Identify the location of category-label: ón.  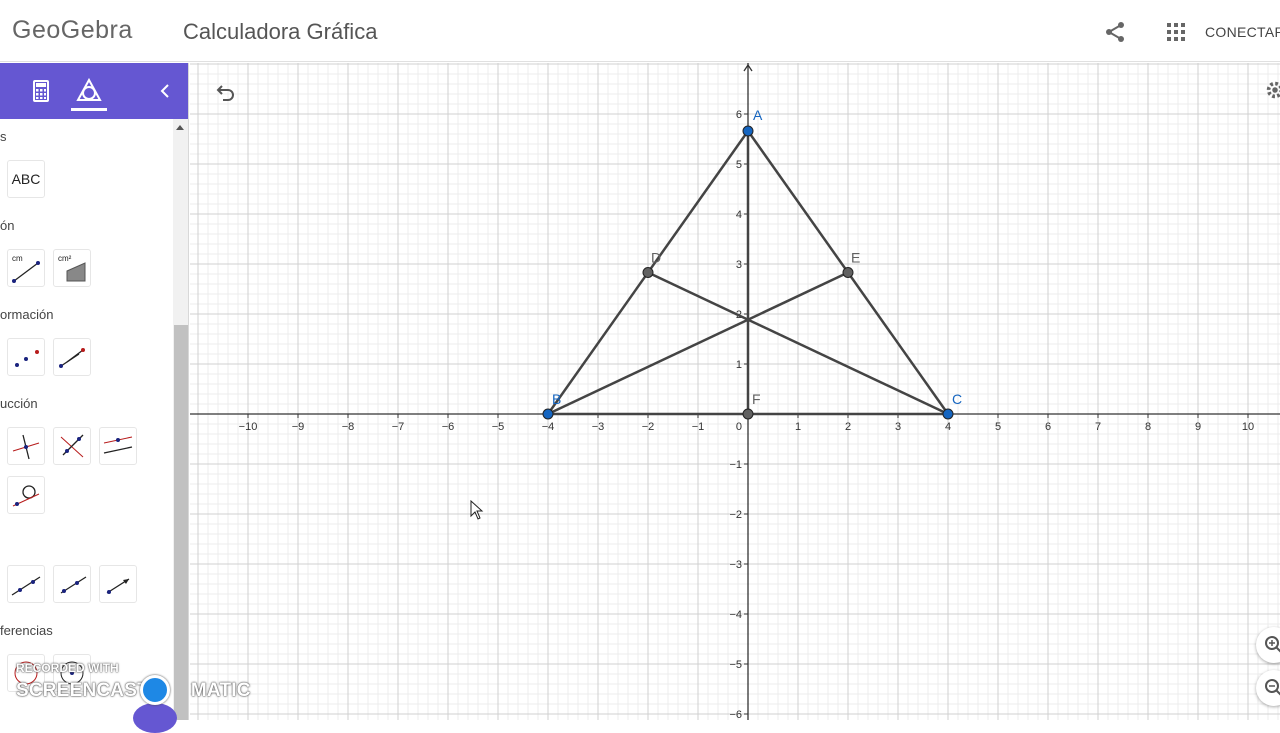
(7, 225).